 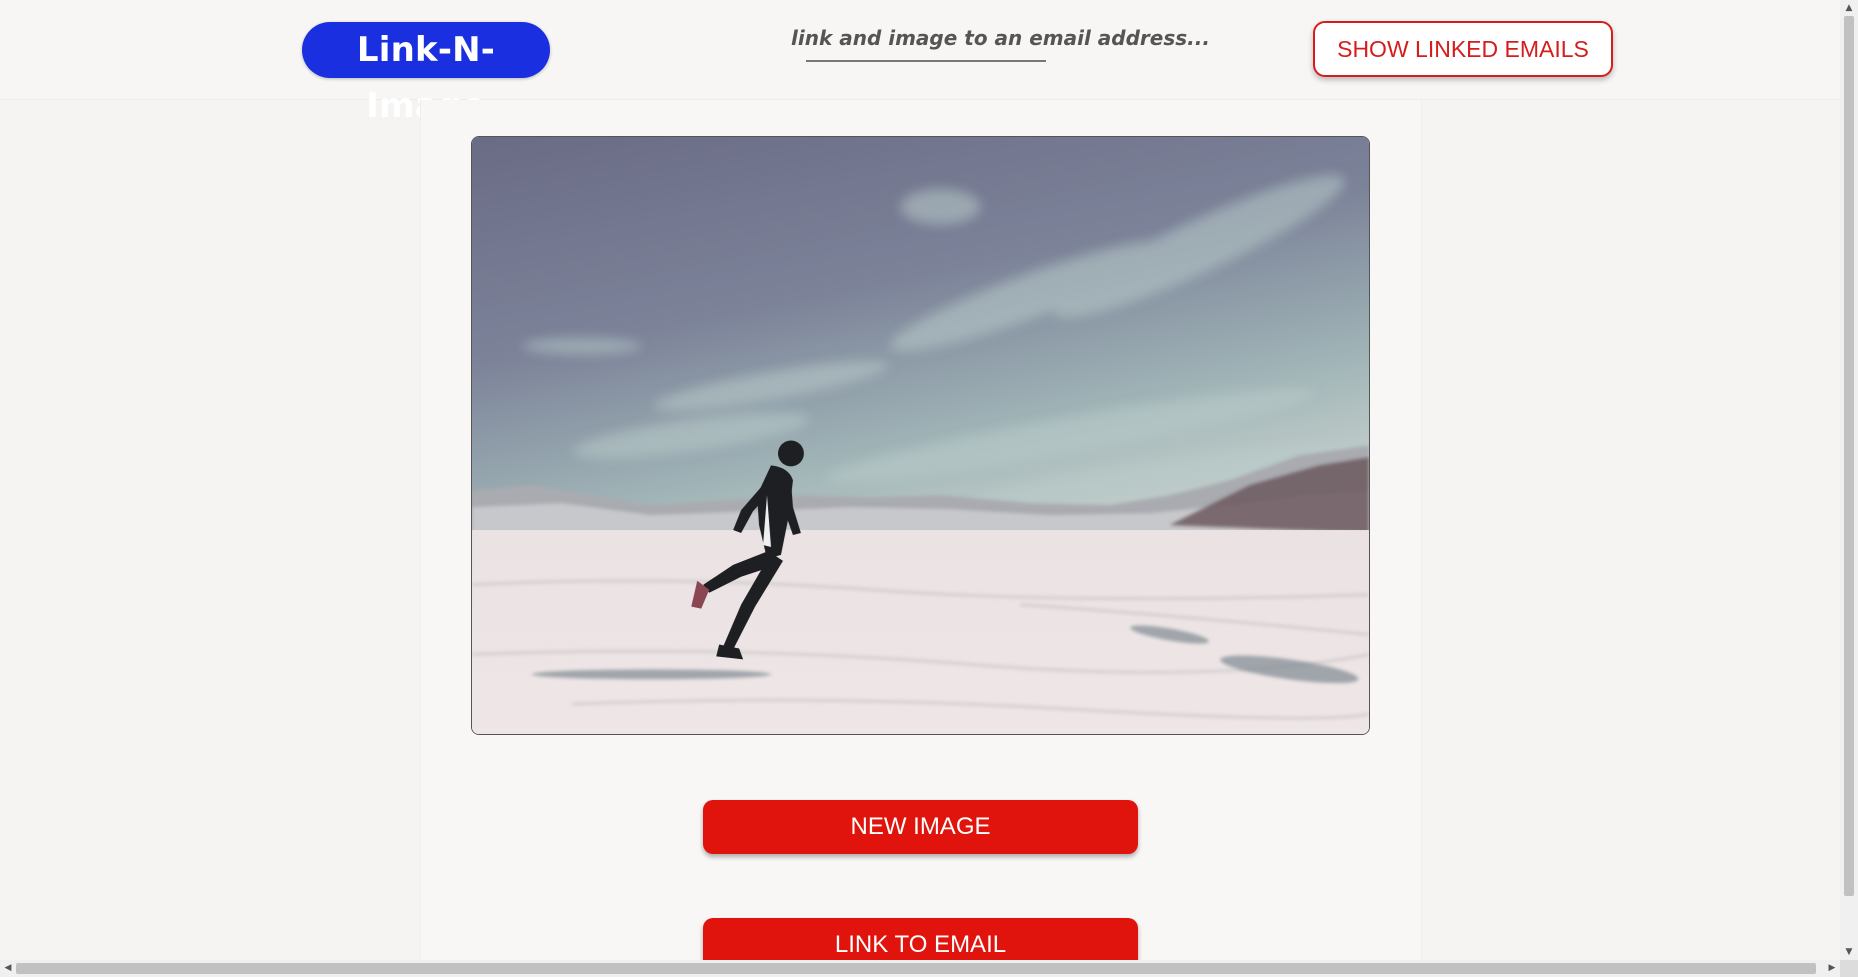 I want to click on horizontal-scrollbar: ◀ ▶, so click(x=920, y=968).